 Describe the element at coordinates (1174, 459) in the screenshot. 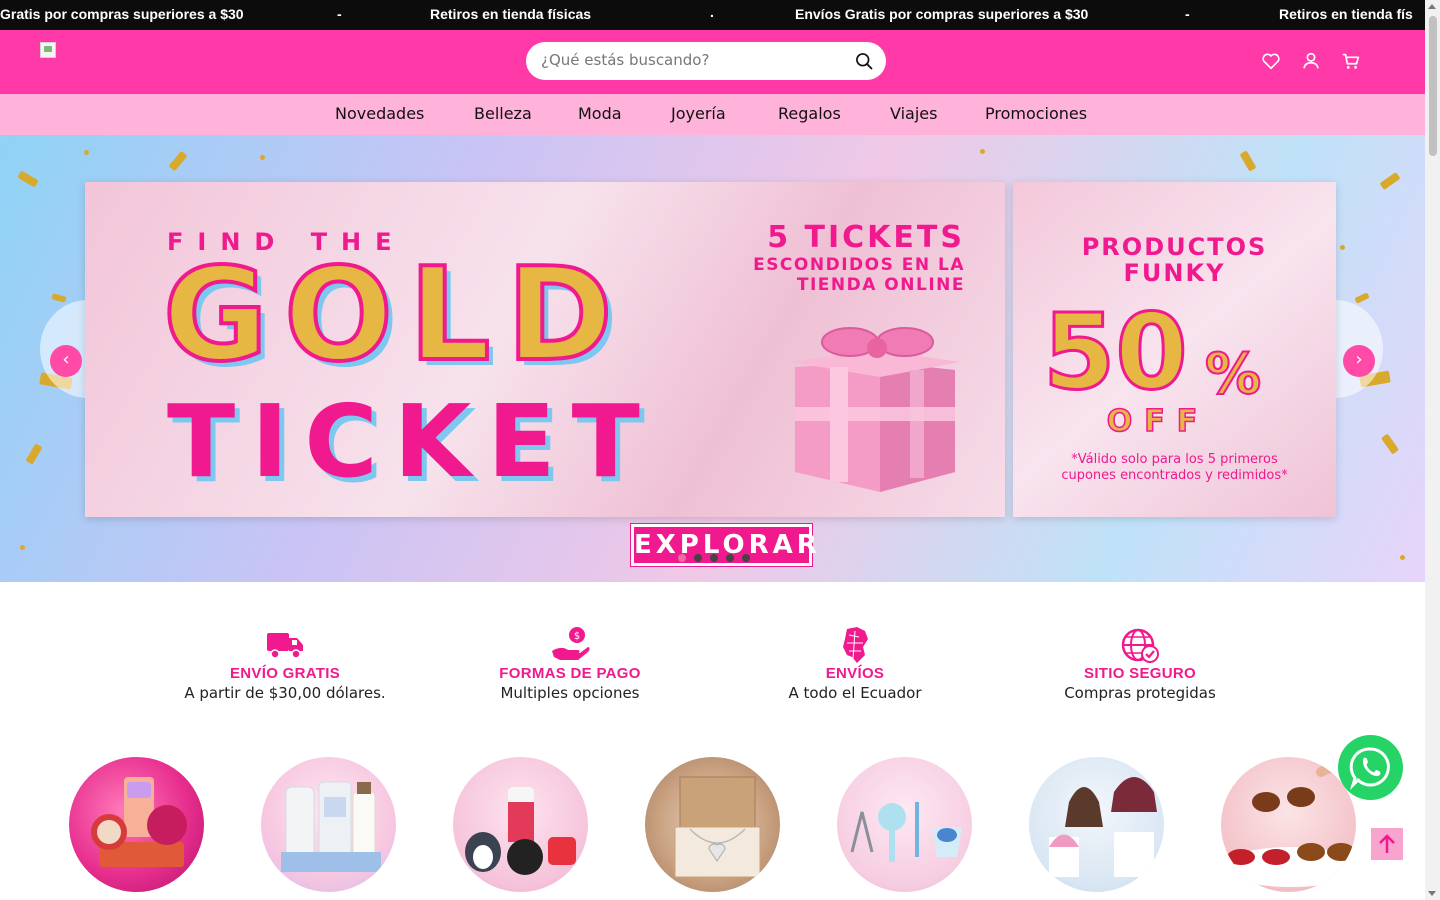

I see `discount-note-line-1: *Válido solo para los 5 primeros` at that location.